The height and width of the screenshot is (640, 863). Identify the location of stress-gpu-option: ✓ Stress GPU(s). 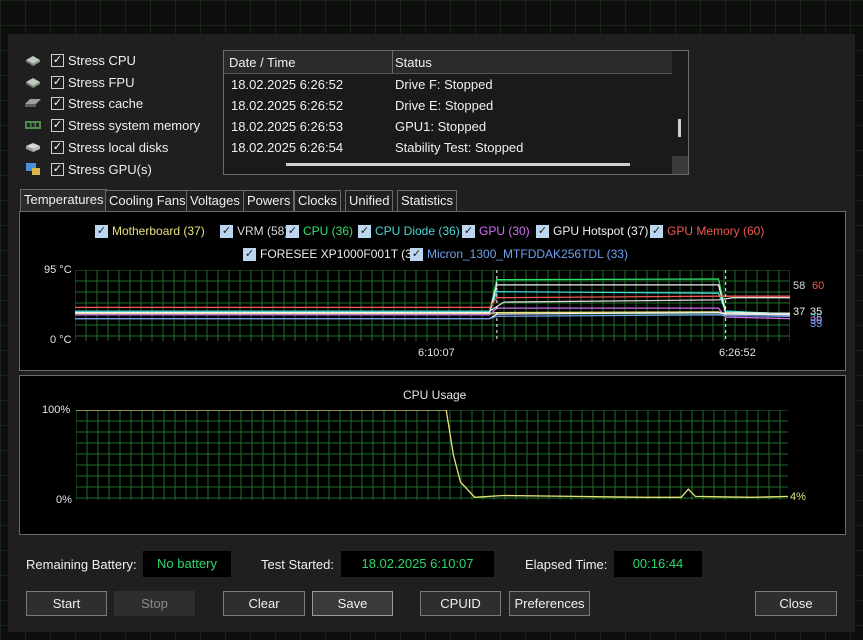
(88, 169).